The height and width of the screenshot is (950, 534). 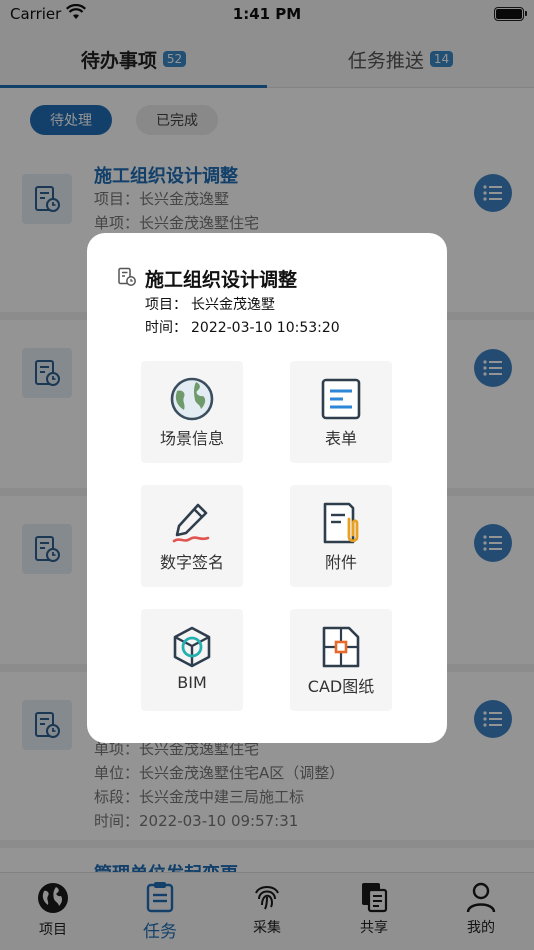 I want to click on dialog-title: 施工组织设计调整, so click(x=221, y=280).